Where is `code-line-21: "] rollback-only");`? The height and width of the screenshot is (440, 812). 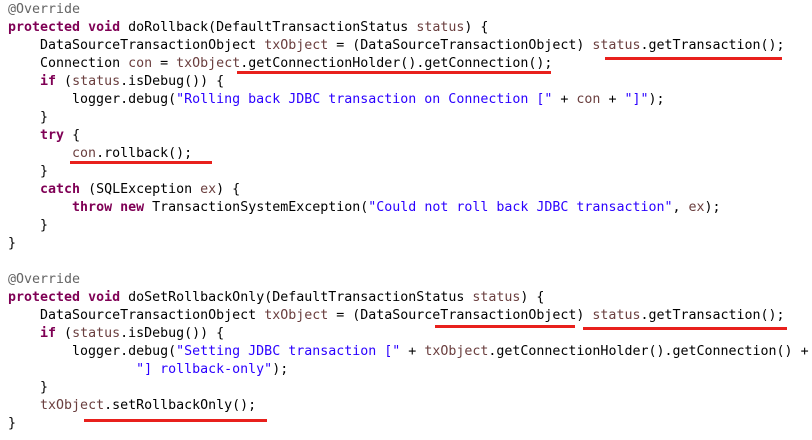 code-line-21: "] rollback-only"); is located at coordinates (212, 369).